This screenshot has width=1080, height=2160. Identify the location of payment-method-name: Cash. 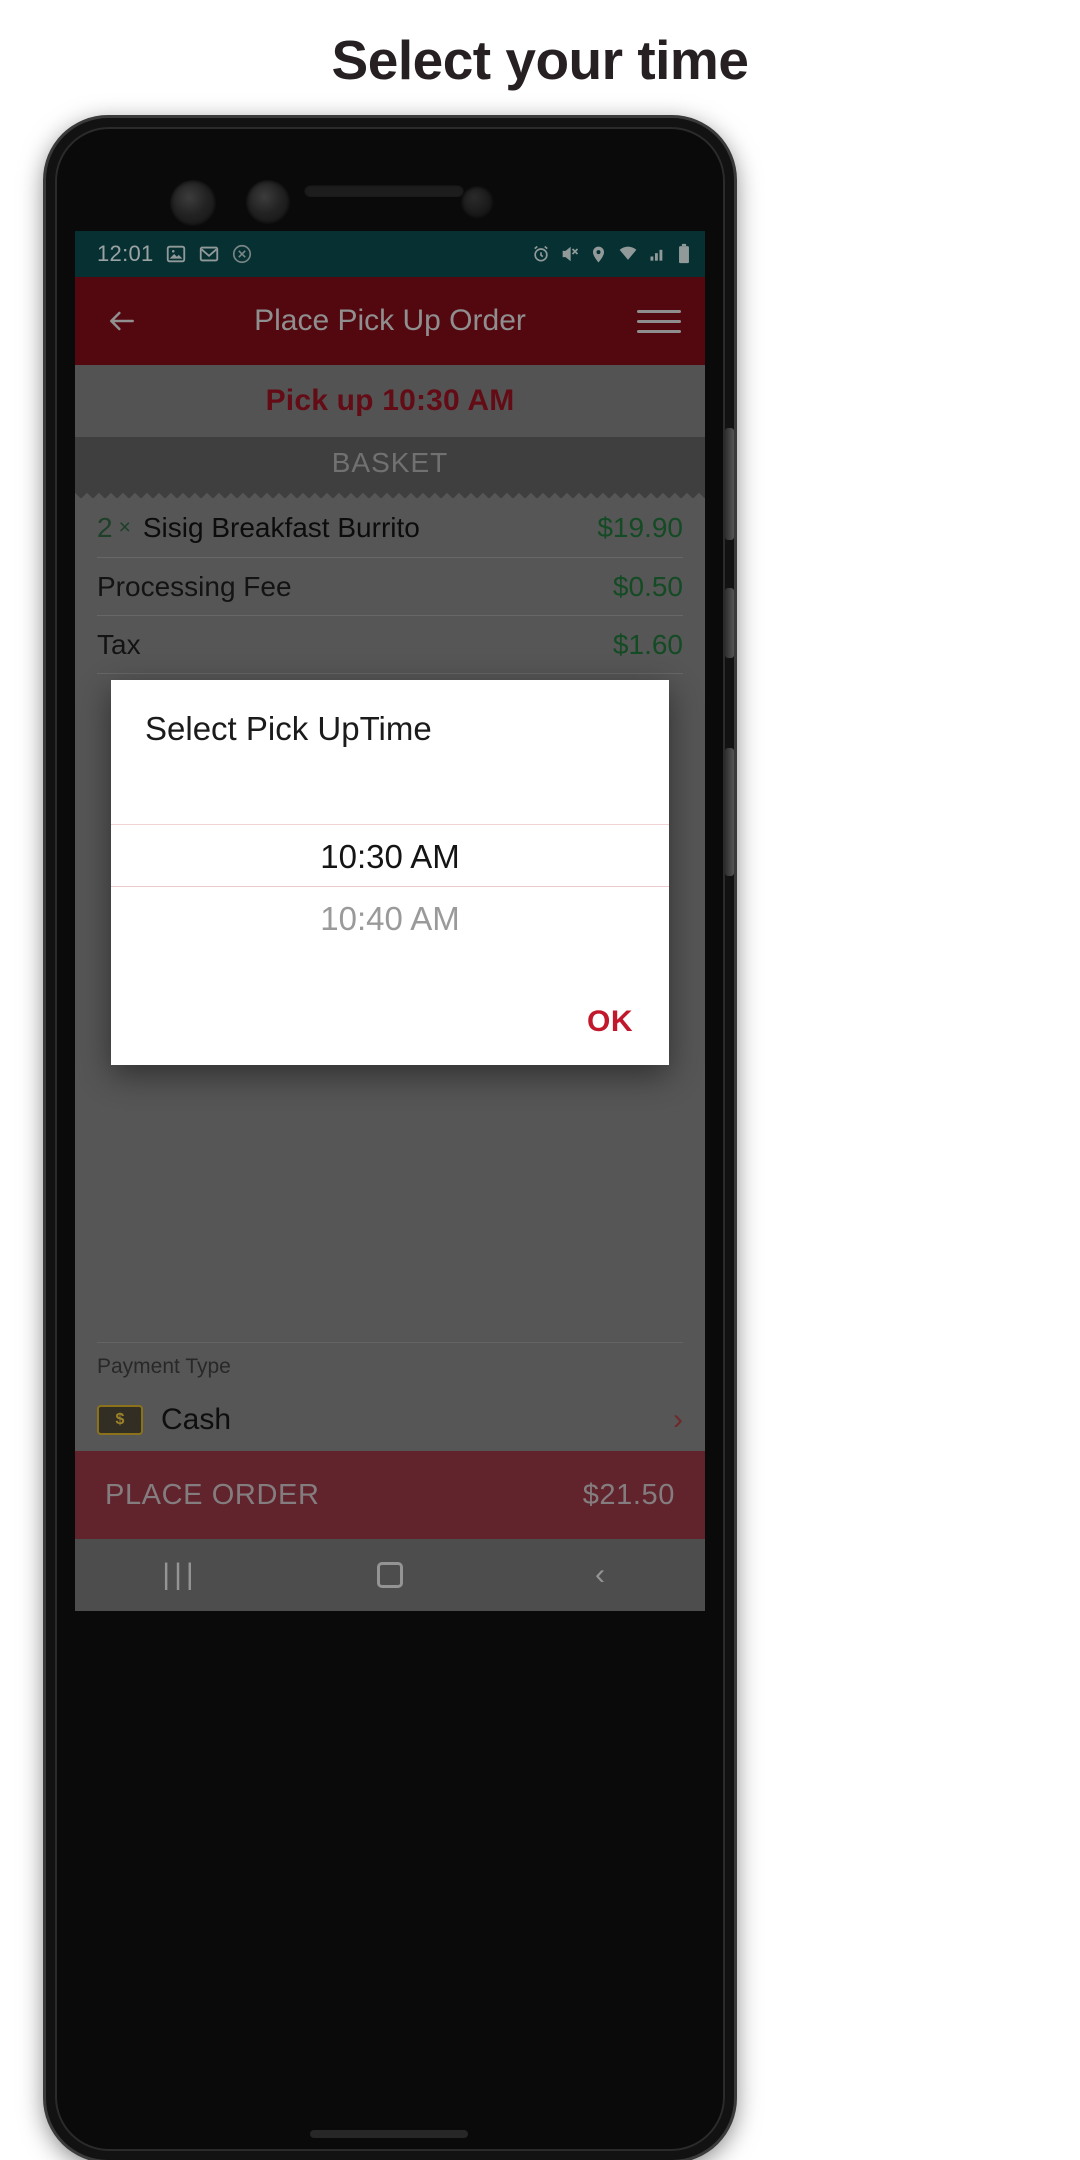
(196, 1419).